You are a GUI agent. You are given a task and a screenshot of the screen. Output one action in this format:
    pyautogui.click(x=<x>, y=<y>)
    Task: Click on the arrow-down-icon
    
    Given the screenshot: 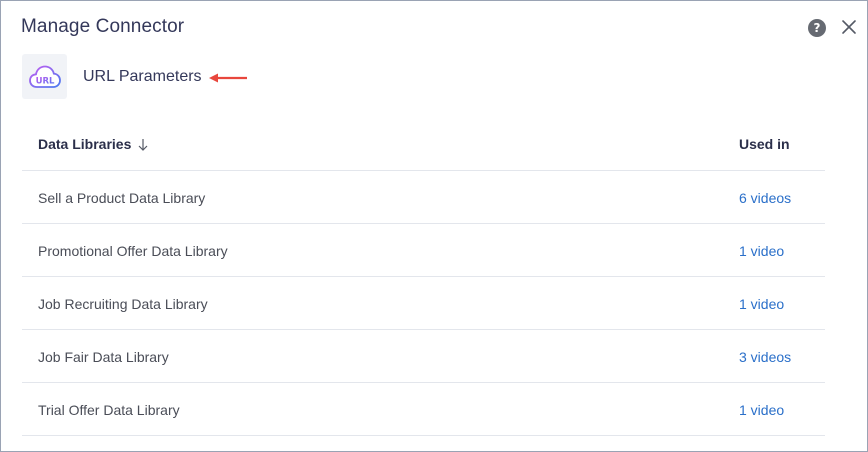 What is the action you would take?
    pyautogui.click(x=143, y=144)
    